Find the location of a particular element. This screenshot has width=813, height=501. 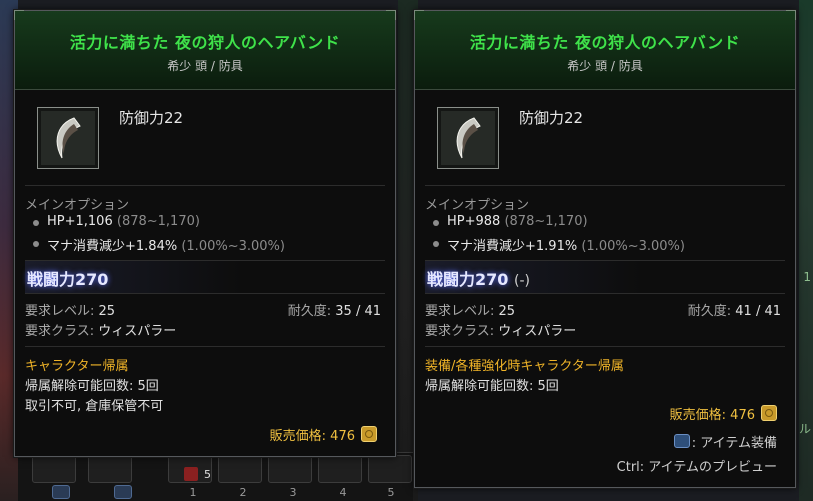

option-value: HP+1,106 is located at coordinates (80, 221).